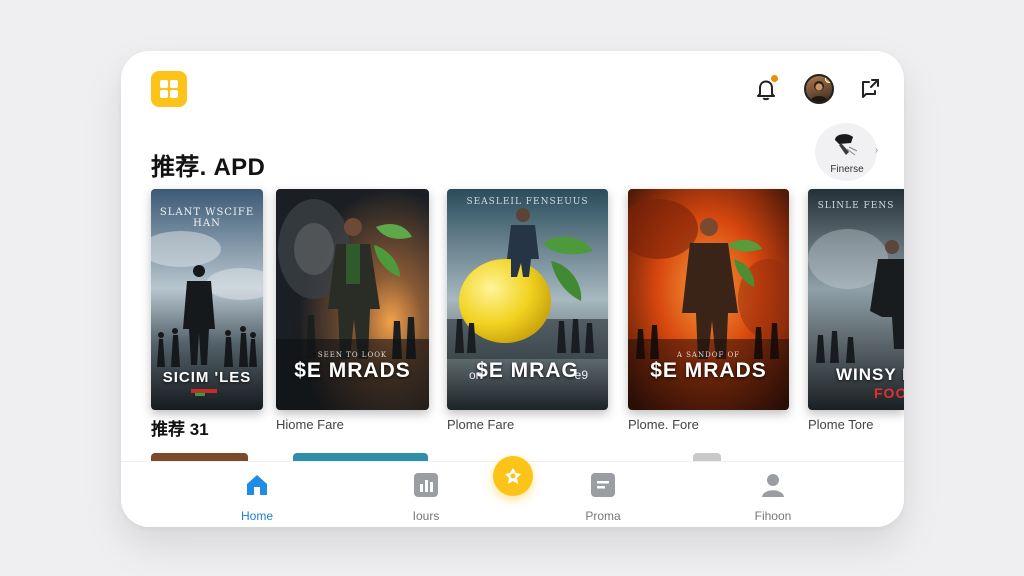 The width and height of the screenshot is (1024, 576). I want to click on nav-home-label: Home, so click(256, 516).